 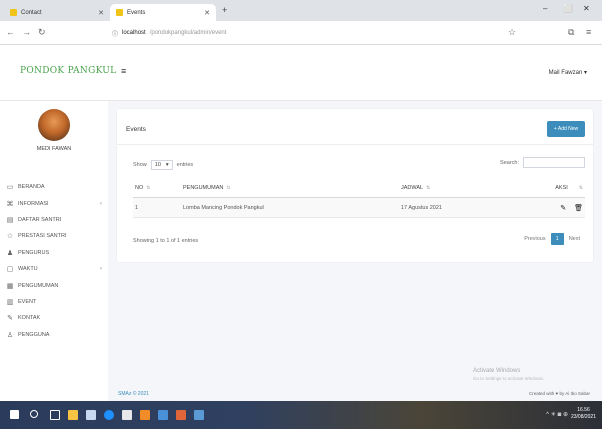 I want to click on column-header-label: JADWAL, so click(x=412, y=188).